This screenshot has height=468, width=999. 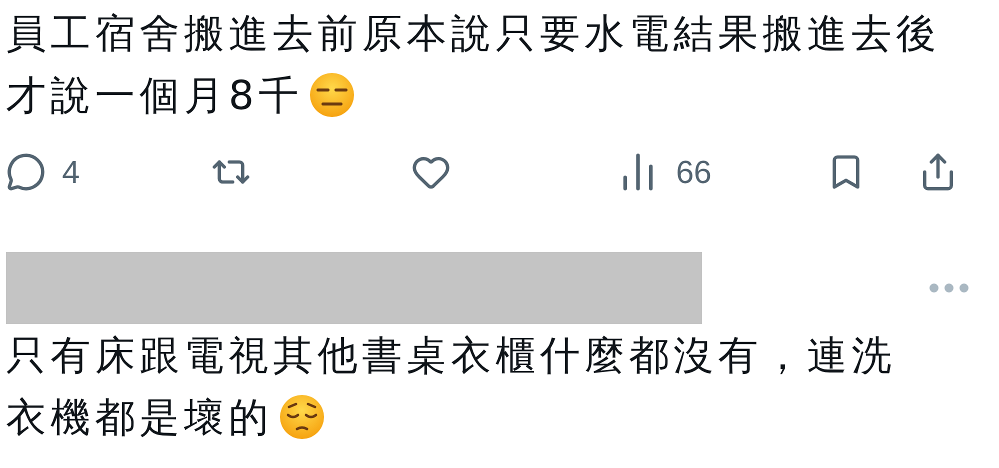 What do you see at coordinates (451, 356) in the screenshot?
I see `post-text-line: 只有床跟電視其他書桌衣櫃什麼都沒有，連洗` at bounding box center [451, 356].